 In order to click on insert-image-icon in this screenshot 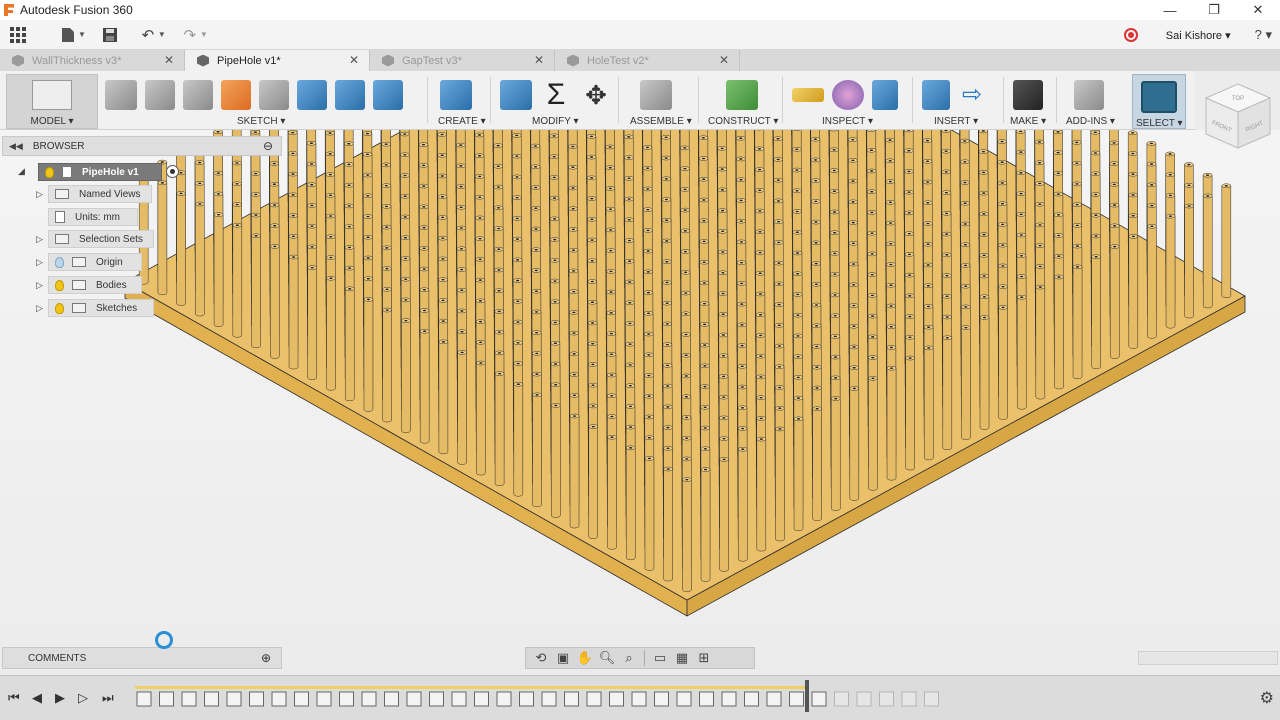, I will do `click(936, 95)`.